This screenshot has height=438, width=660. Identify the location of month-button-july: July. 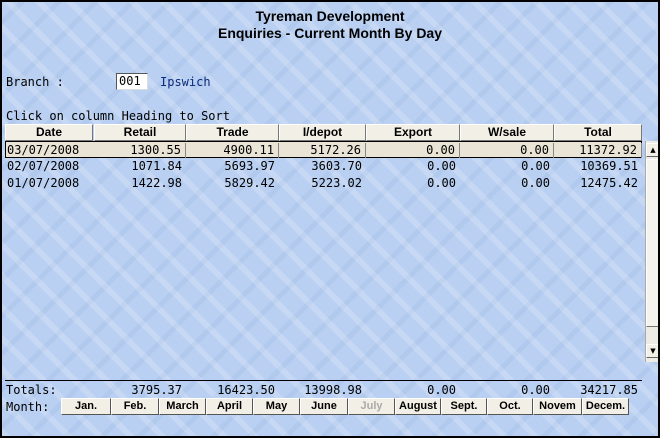
(371, 406).